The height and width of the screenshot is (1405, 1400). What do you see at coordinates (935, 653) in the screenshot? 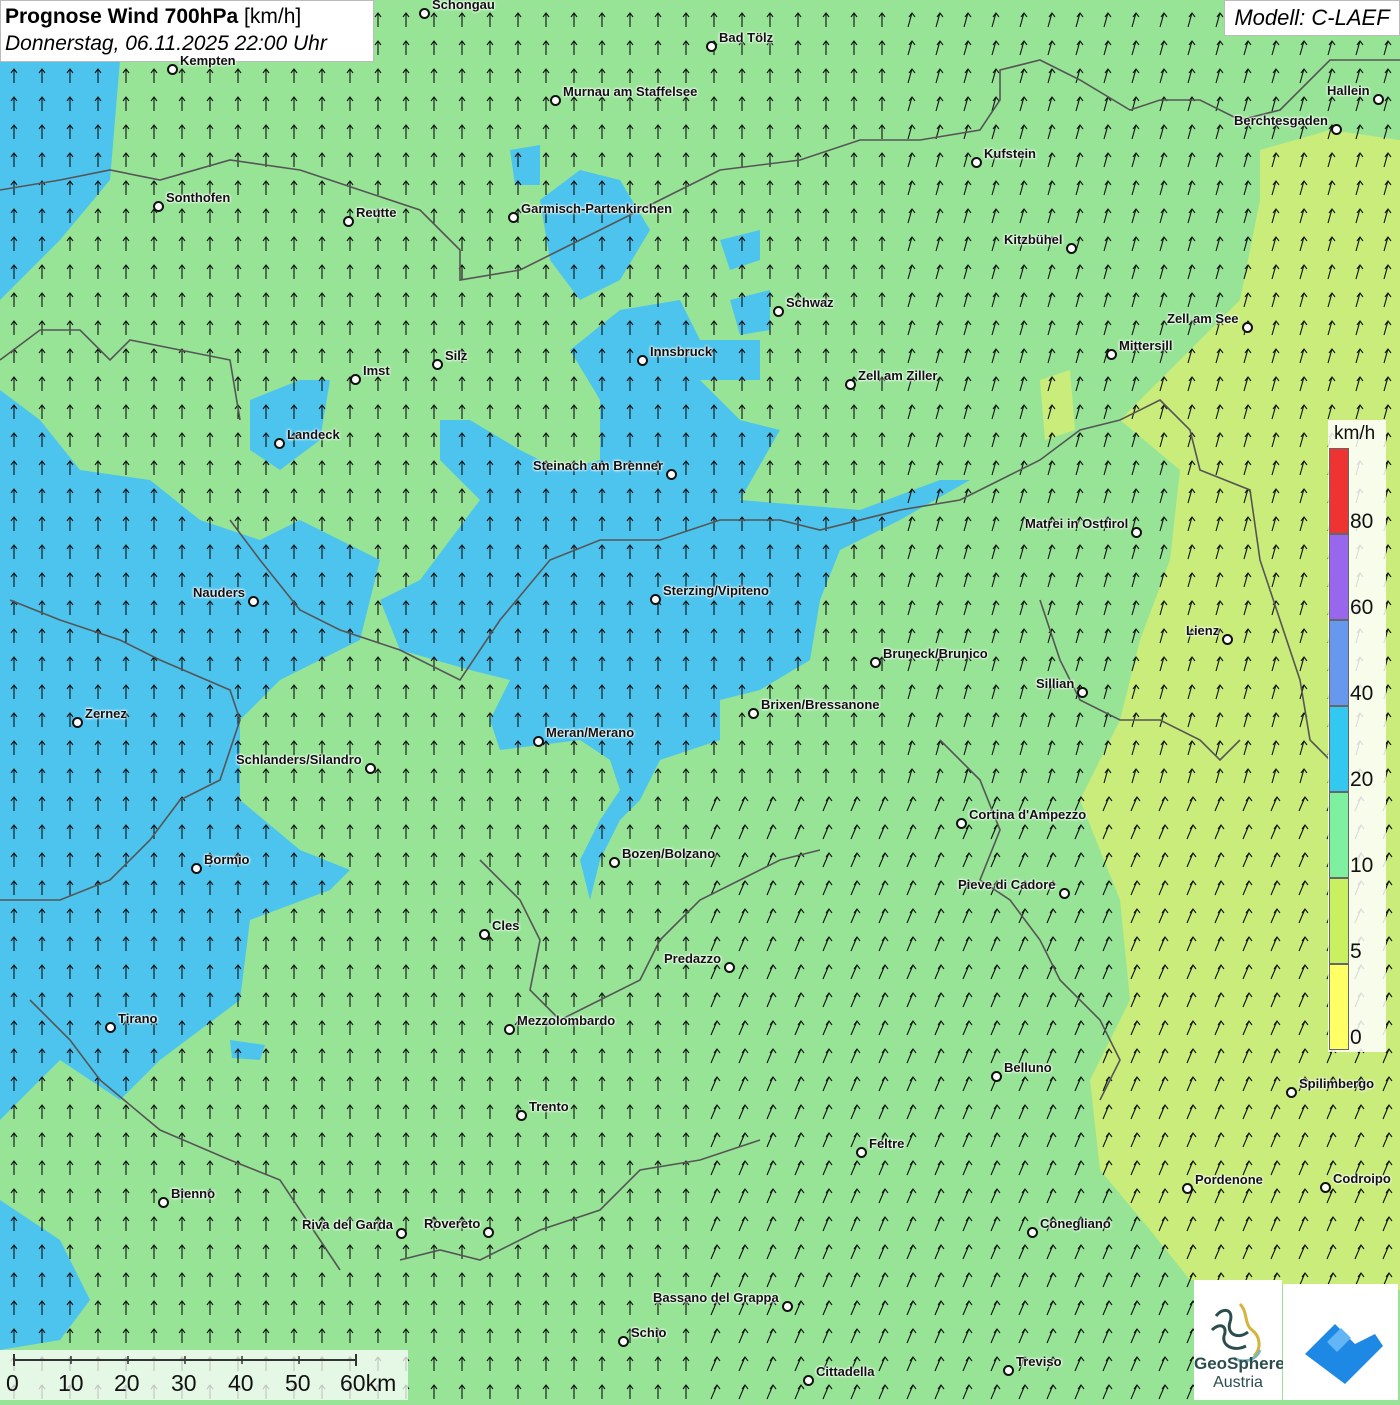
I see `city-label: Bruneck/Brunico` at bounding box center [935, 653].